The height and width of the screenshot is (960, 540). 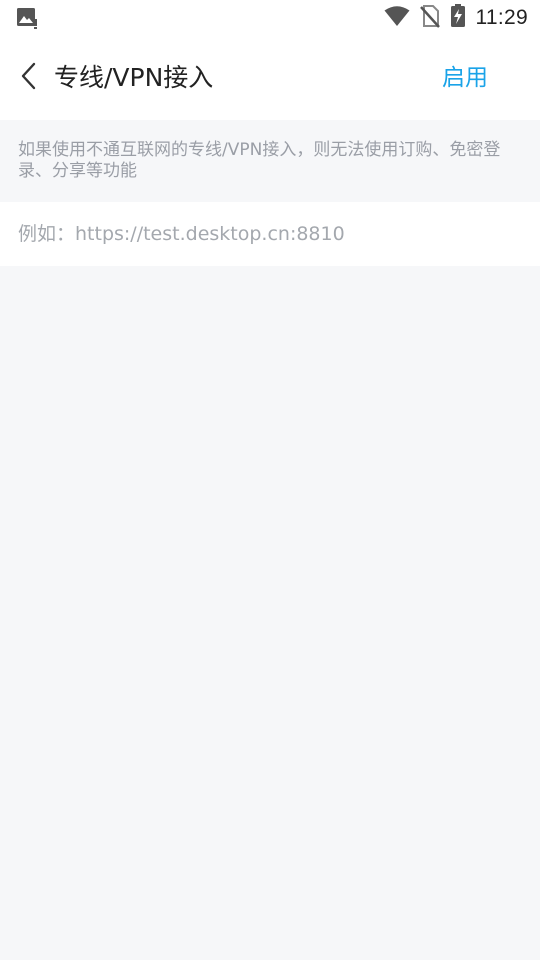 I want to click on notice-panel: 如果使用不通互联网的专线/VPN接入，则无法使用订购、免密登录、分享等功能, so click(x=270, y=161).